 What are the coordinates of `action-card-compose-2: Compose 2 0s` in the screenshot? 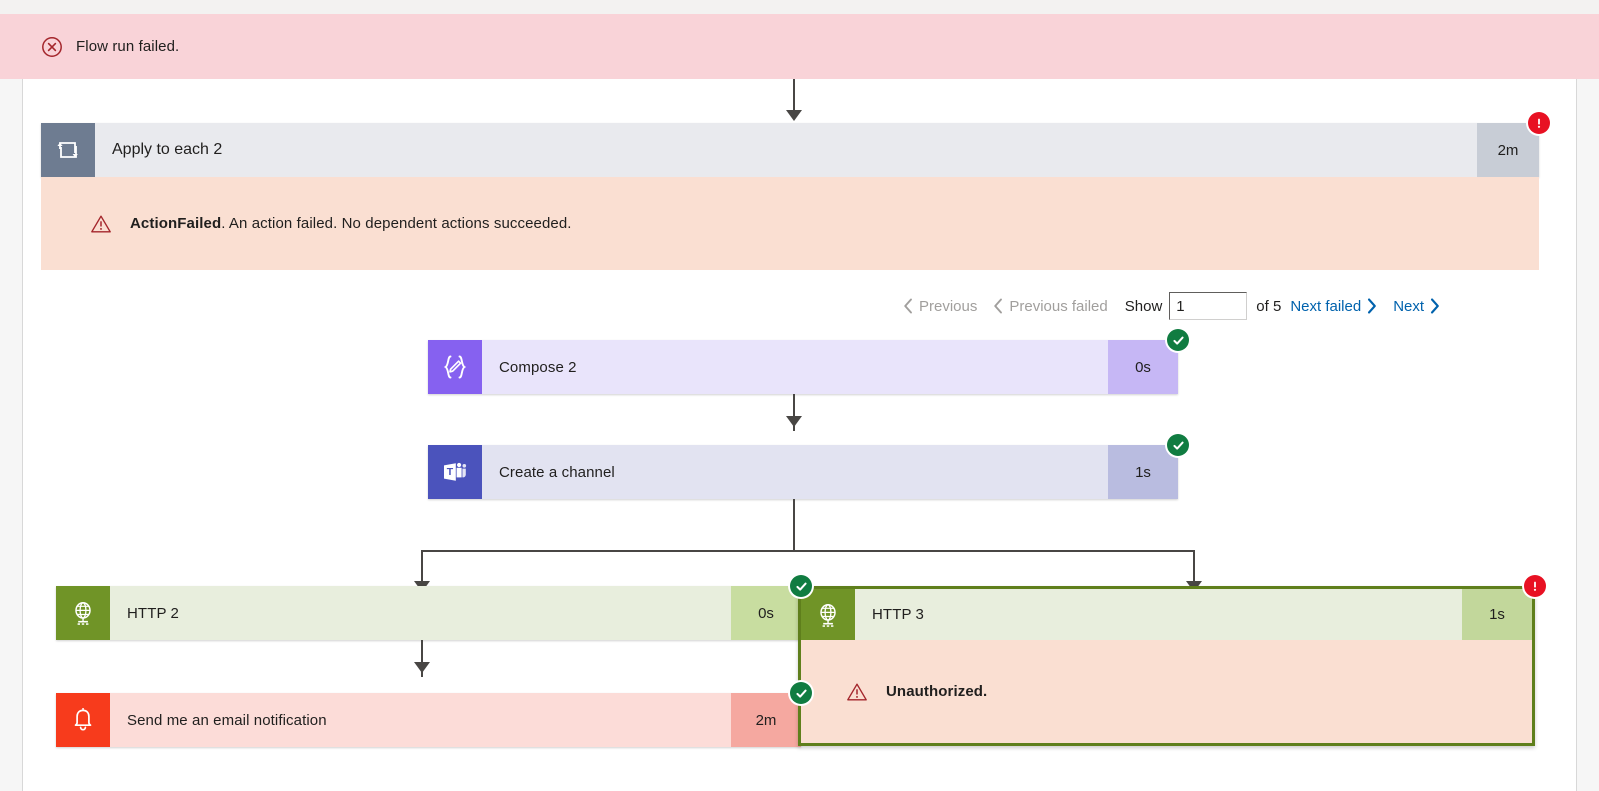 It's located at (808, 361).